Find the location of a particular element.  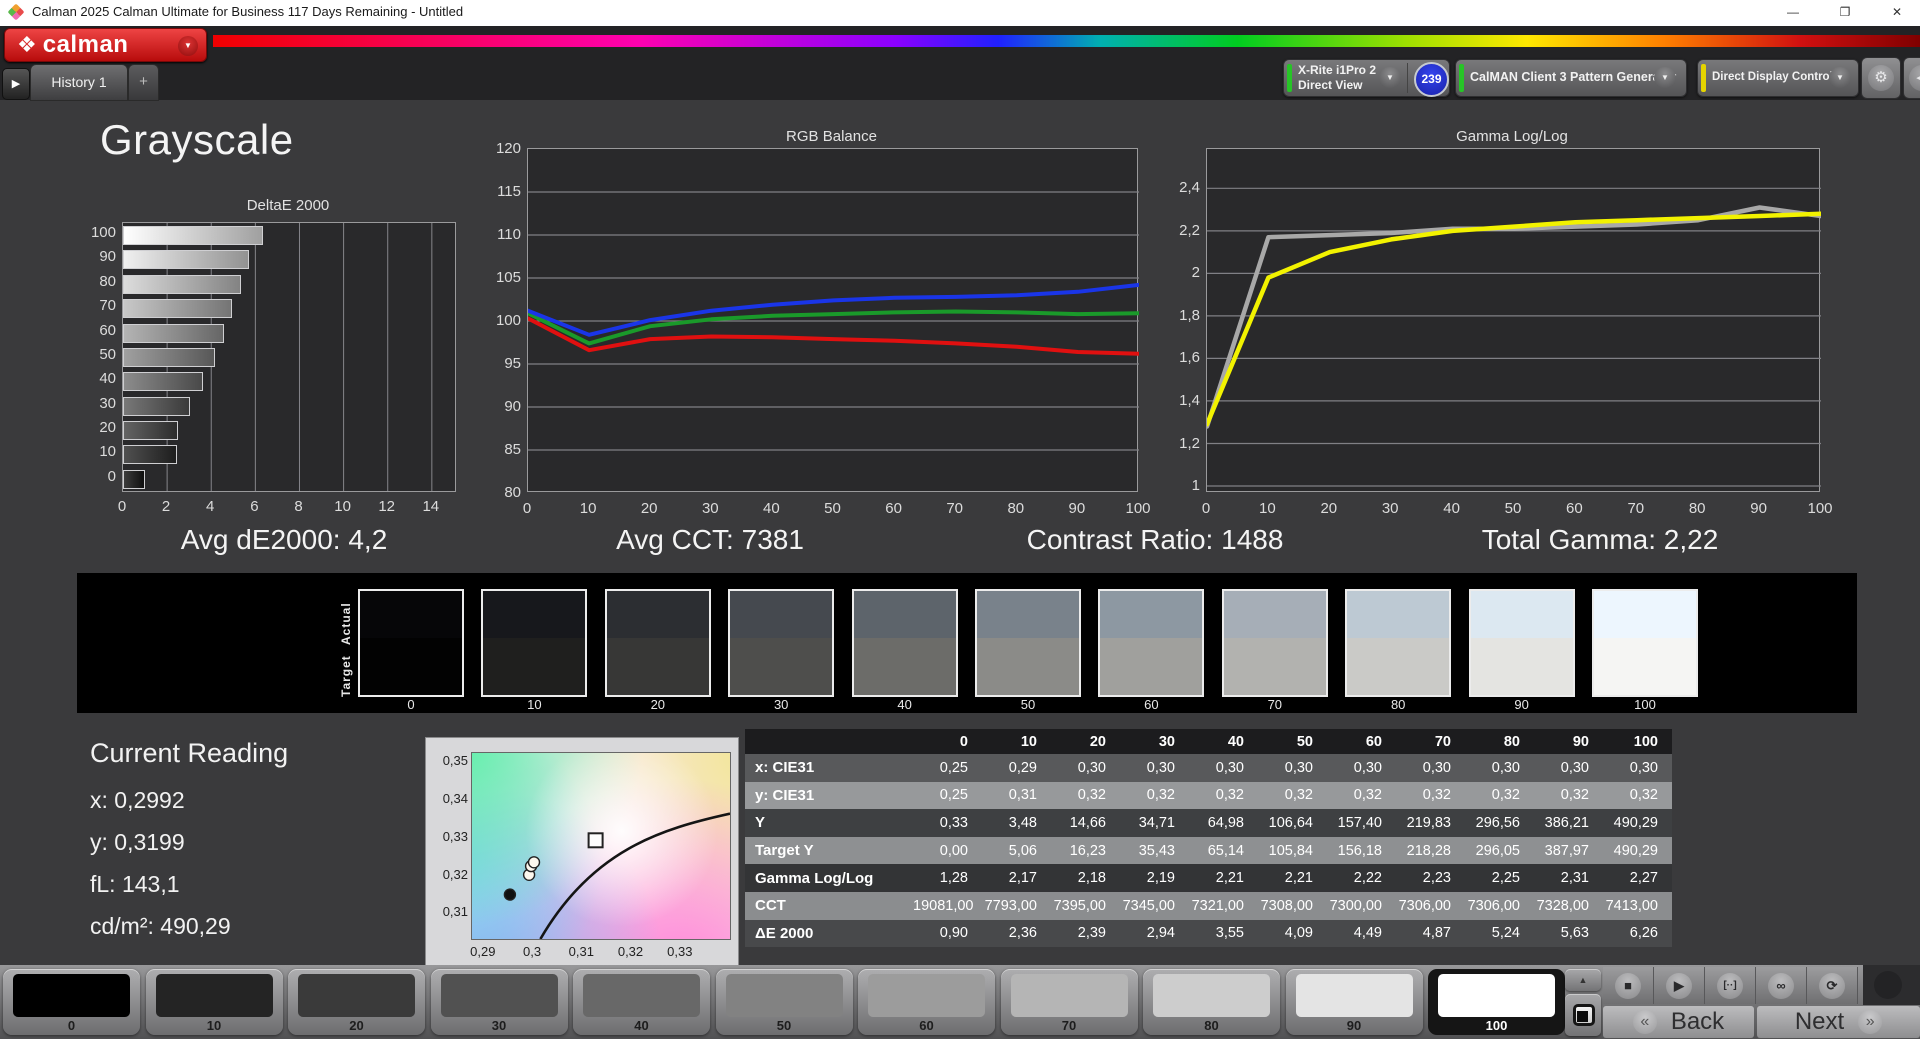

cell: 386,21 is located at coordinates (1566, 822).